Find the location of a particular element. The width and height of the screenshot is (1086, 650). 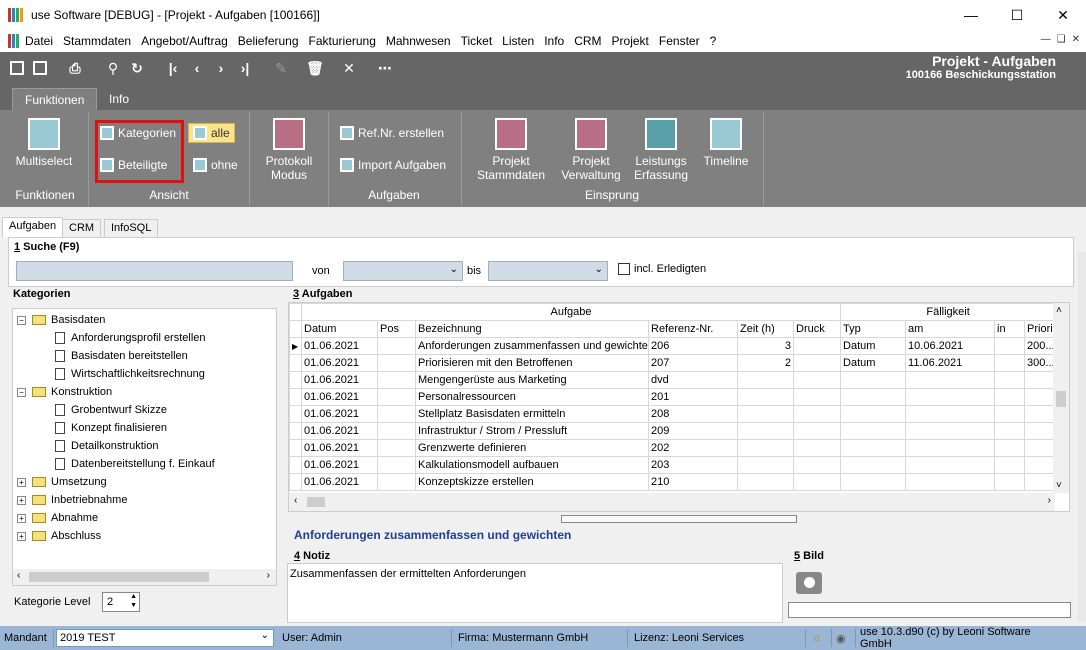

tree-item: Anforderungsprofil erstellen is located at coordinates (130, 338).